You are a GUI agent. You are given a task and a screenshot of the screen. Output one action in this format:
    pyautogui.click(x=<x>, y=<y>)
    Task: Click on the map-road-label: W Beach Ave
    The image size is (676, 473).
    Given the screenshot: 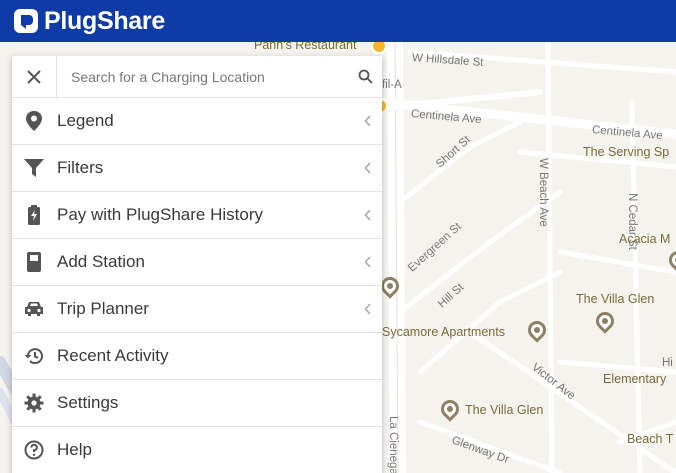 What is the action you would take?
    pyautogui.click(x=543, y=192)
    